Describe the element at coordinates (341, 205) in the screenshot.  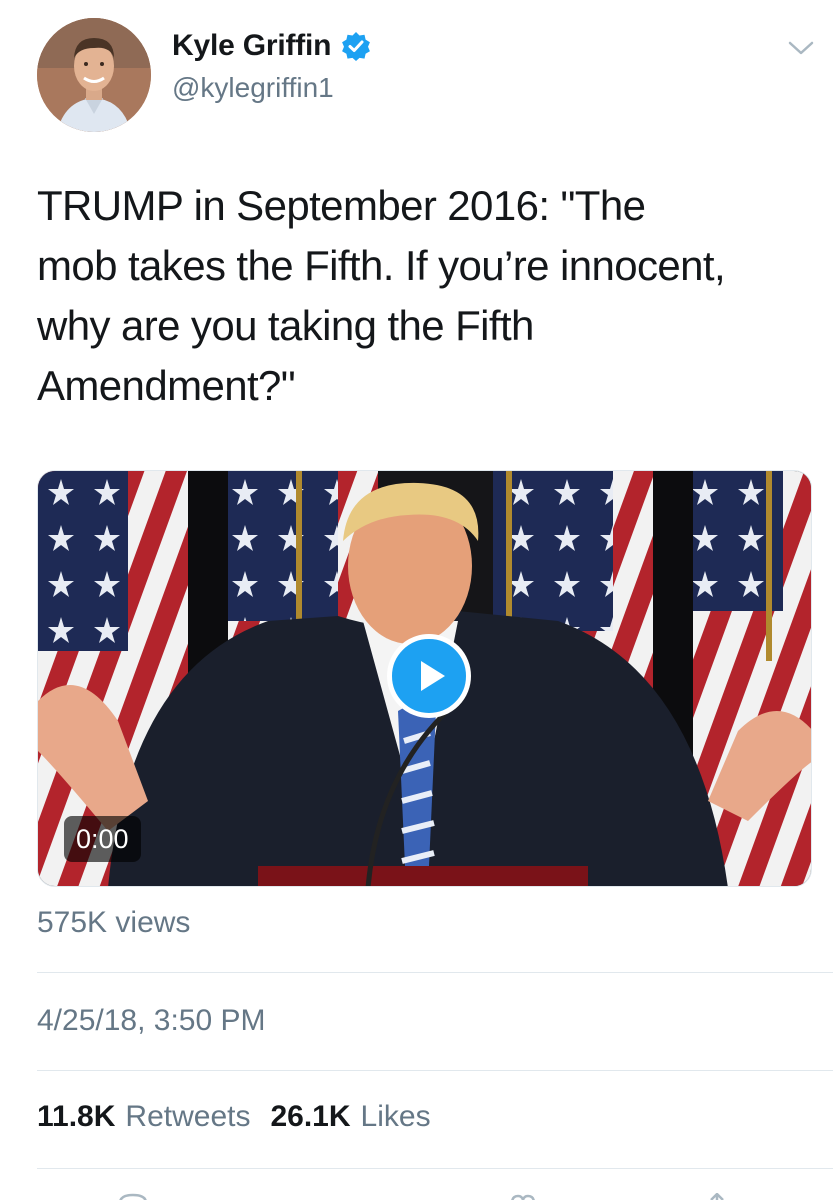
I see `tweet-text-line: TRUMP in September 2016: "The` at that location.